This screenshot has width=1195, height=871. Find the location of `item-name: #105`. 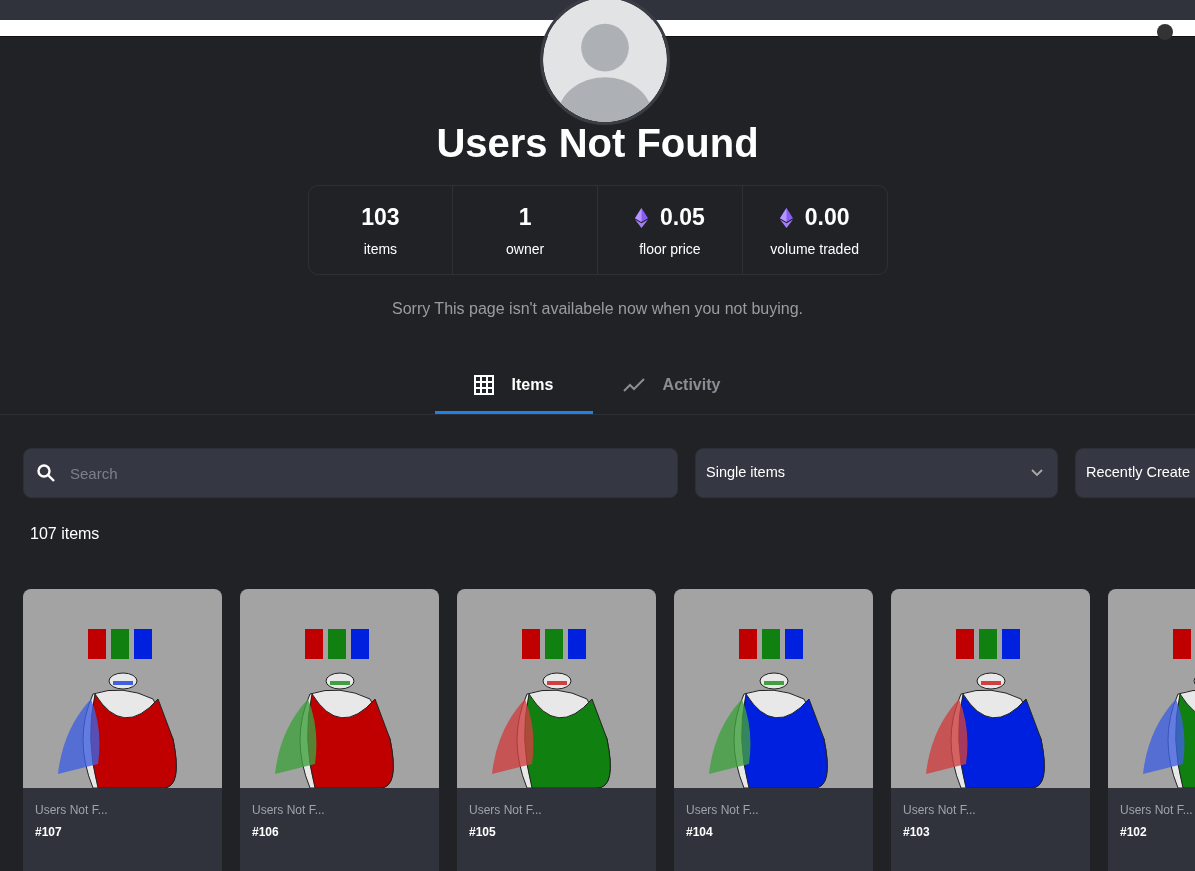

item-name: #105 is located at coordinates (482, 832).